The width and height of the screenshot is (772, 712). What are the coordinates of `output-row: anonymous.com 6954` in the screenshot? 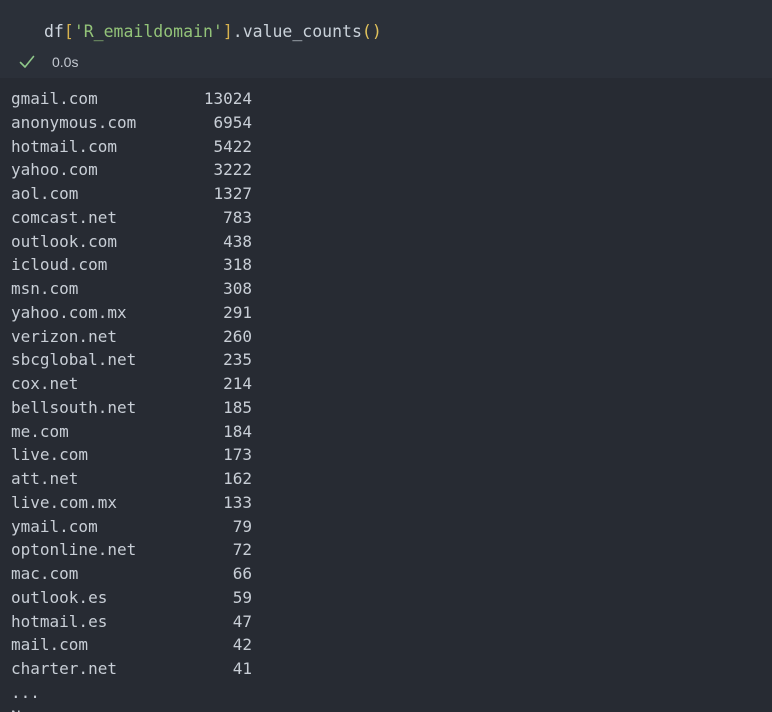 It's located at (136, 123).